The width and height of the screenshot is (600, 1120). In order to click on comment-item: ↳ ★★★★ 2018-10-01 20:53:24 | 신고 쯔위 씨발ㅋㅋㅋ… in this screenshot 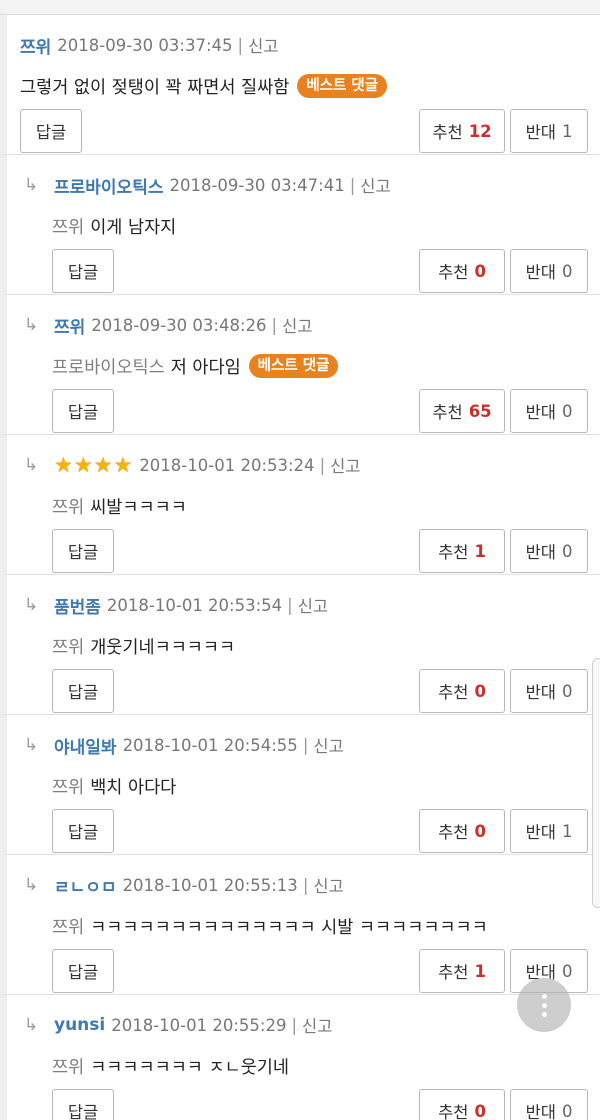, I will do `click(300, 505)`.